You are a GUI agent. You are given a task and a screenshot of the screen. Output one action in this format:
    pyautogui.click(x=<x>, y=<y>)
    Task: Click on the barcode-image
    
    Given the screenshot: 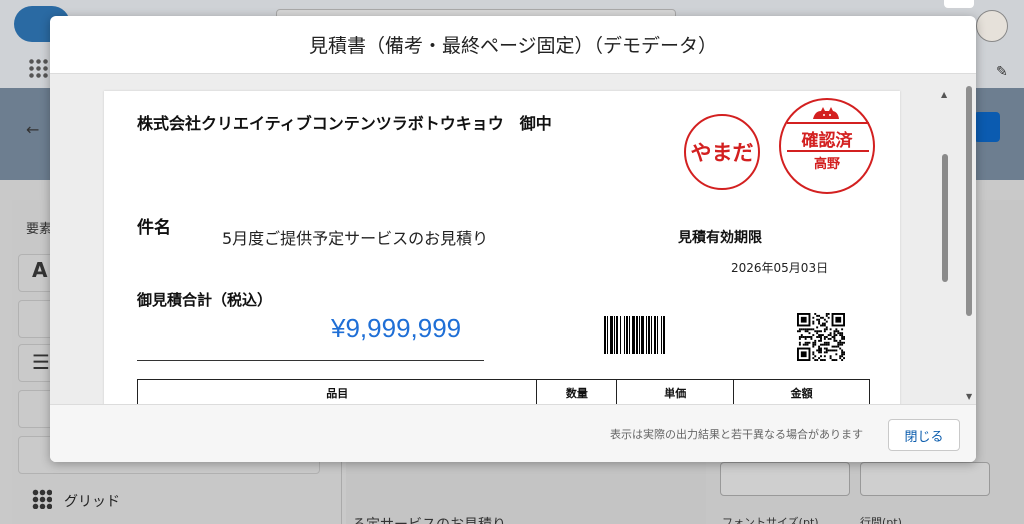 What is the action you would take?
    pyautogui.click(x=652, y=335)
    